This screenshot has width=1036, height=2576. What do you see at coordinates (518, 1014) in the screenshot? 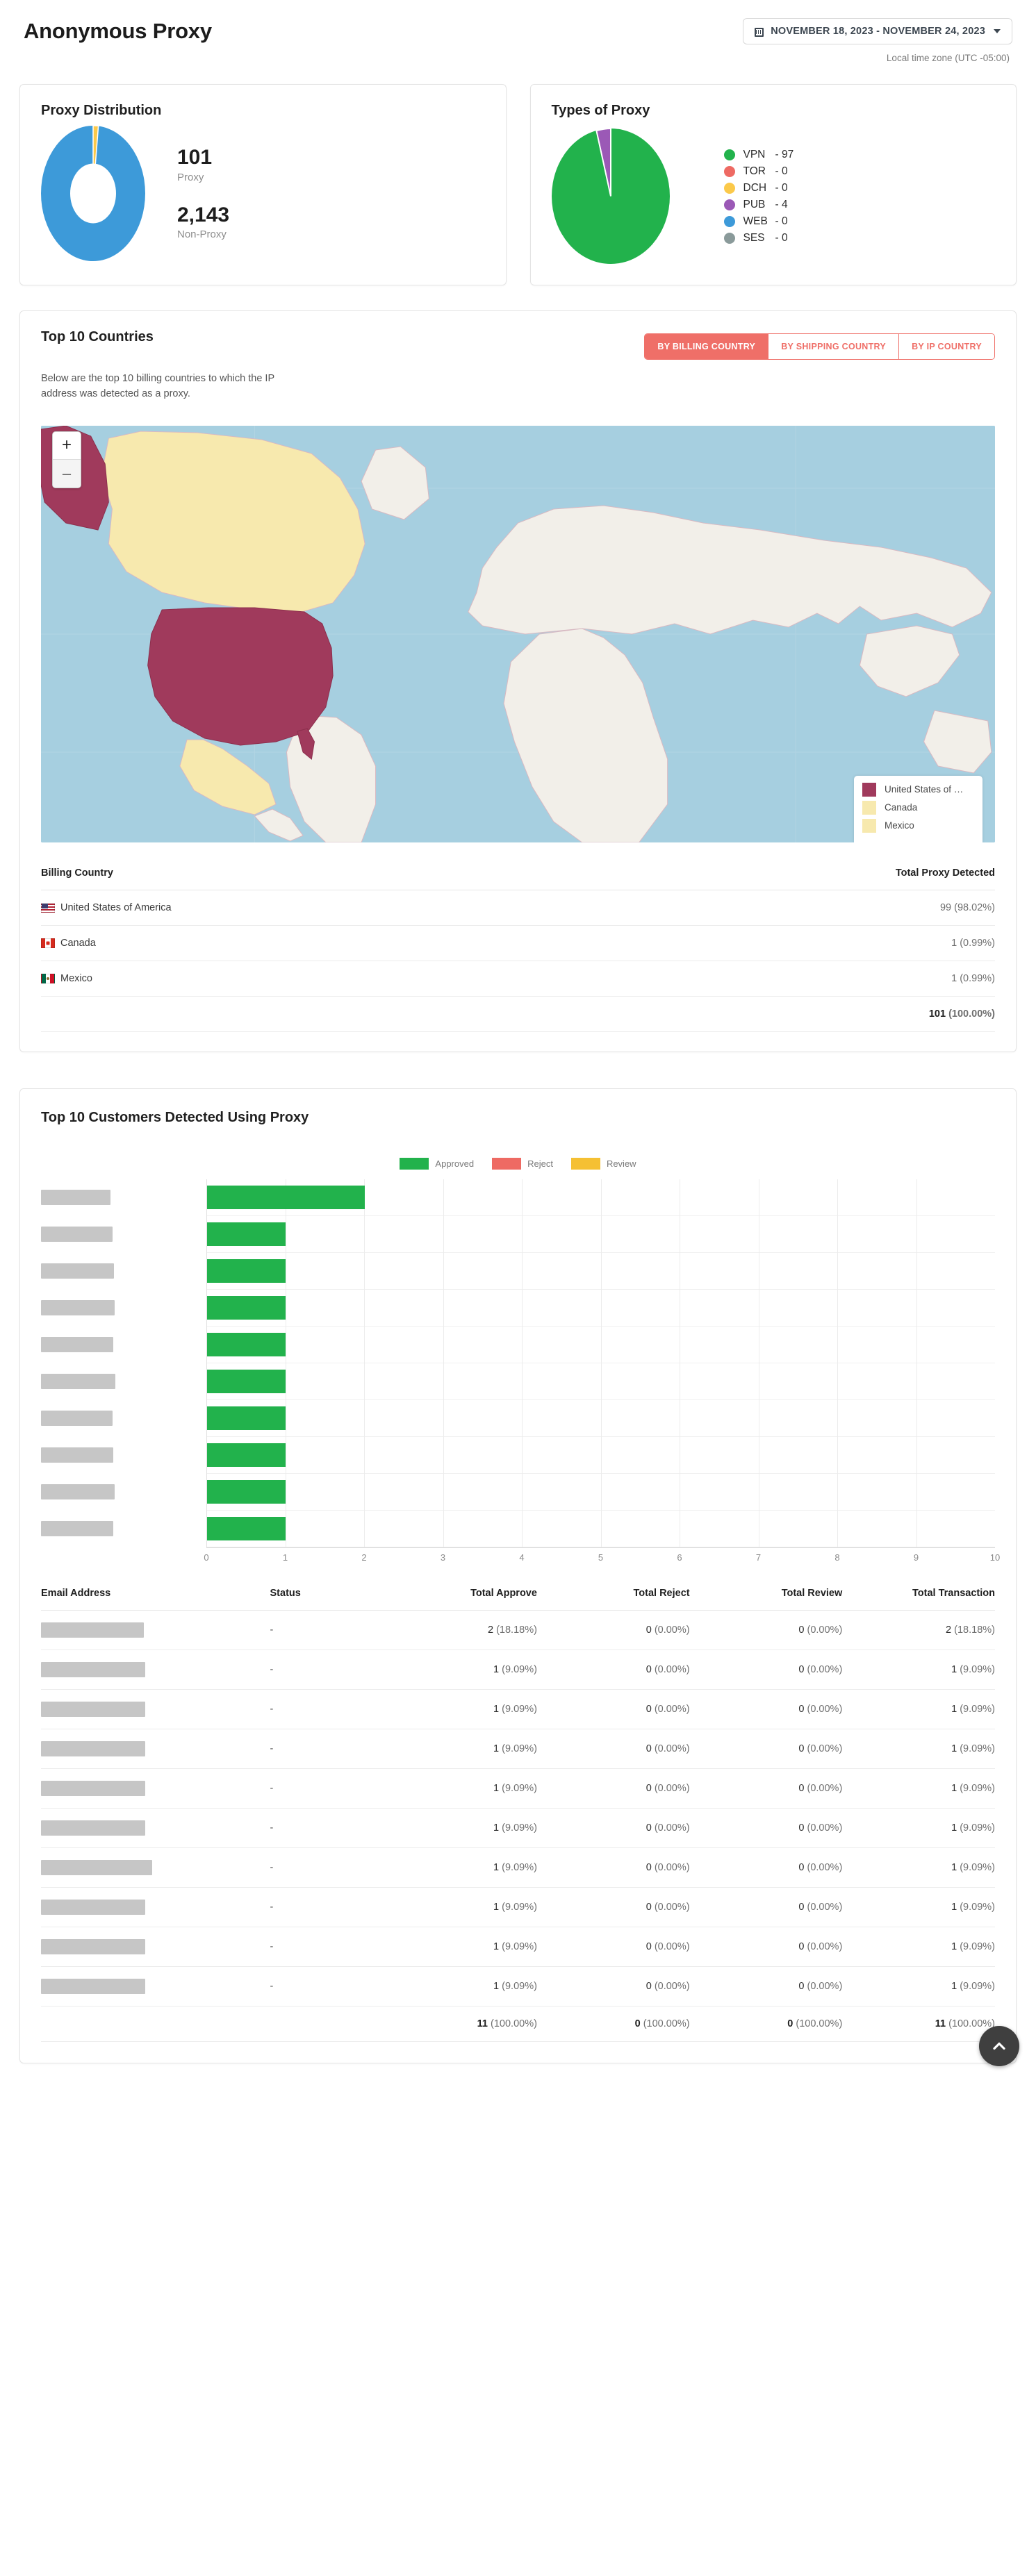
I see `table-total-row: 101 (100.00%)` at bounding box center [518, 1014].